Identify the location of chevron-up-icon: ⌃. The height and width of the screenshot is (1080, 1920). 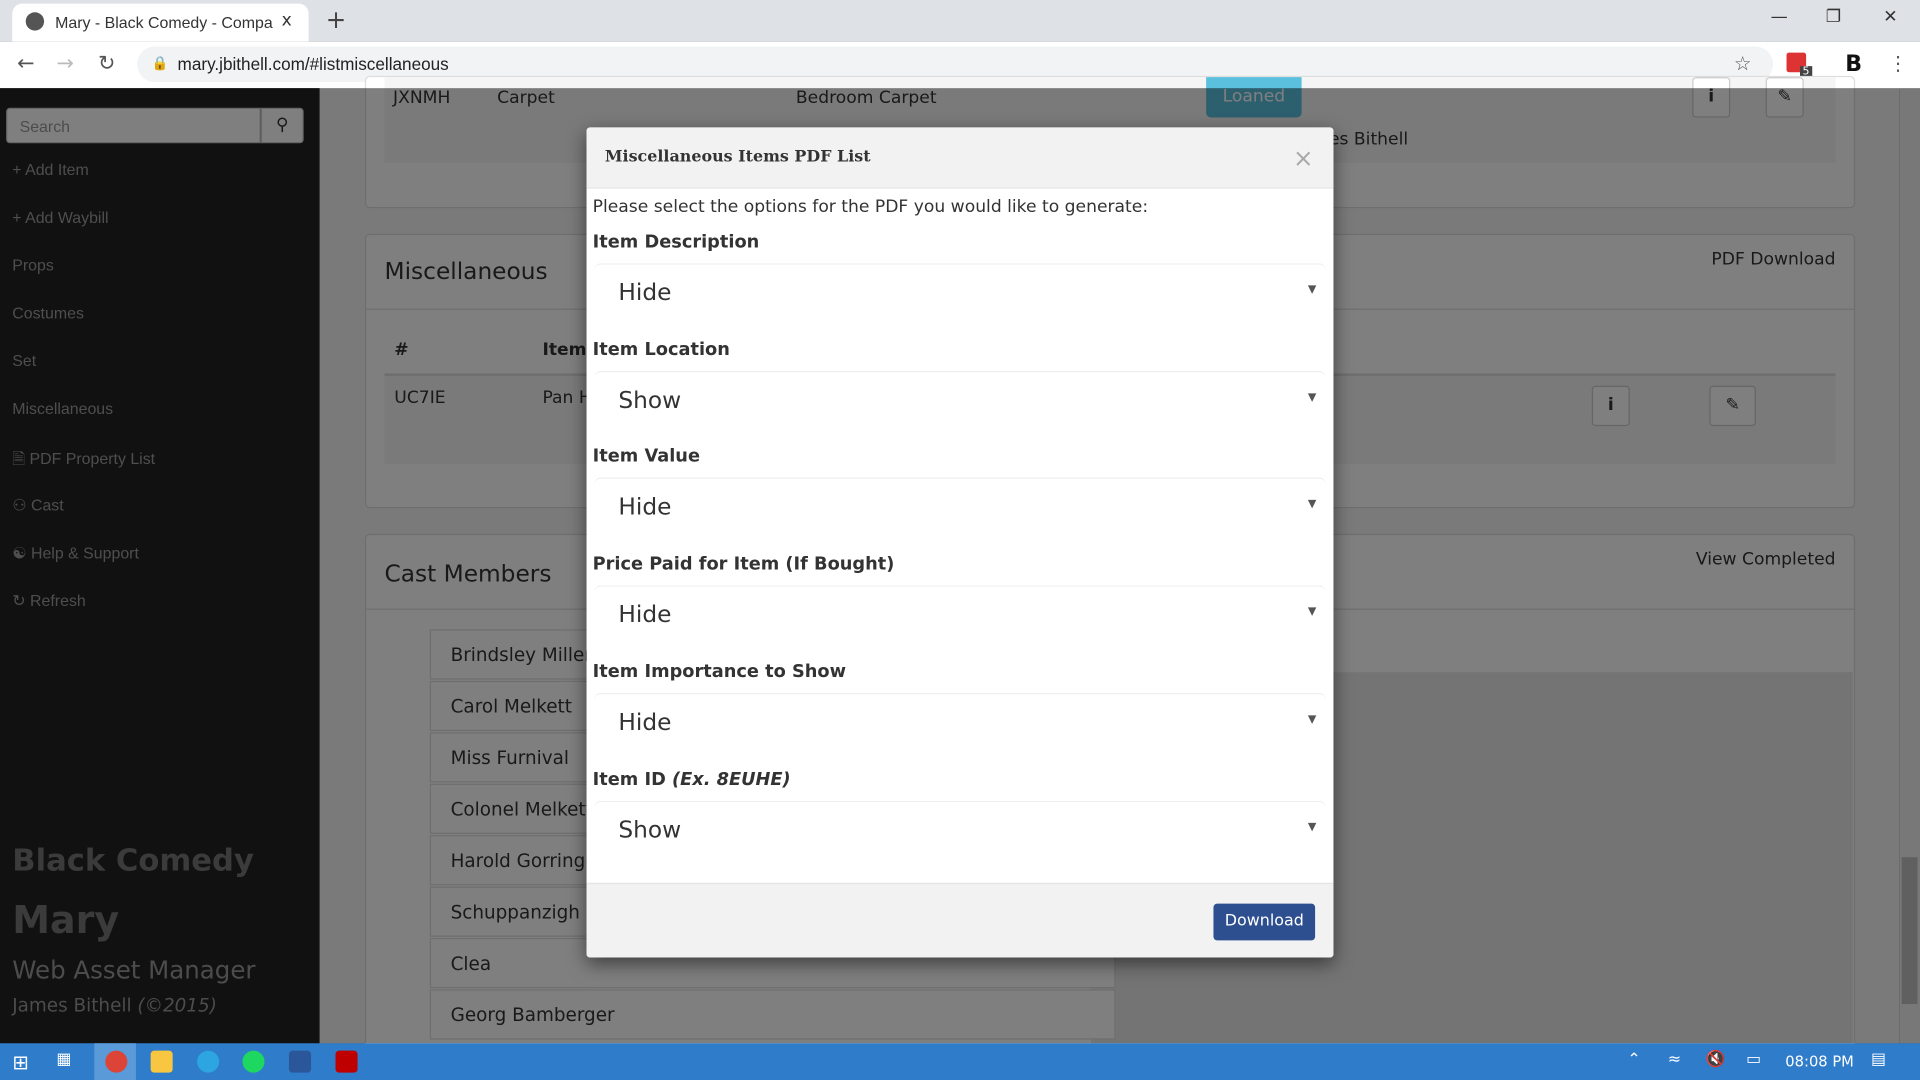
(1633, 1060).